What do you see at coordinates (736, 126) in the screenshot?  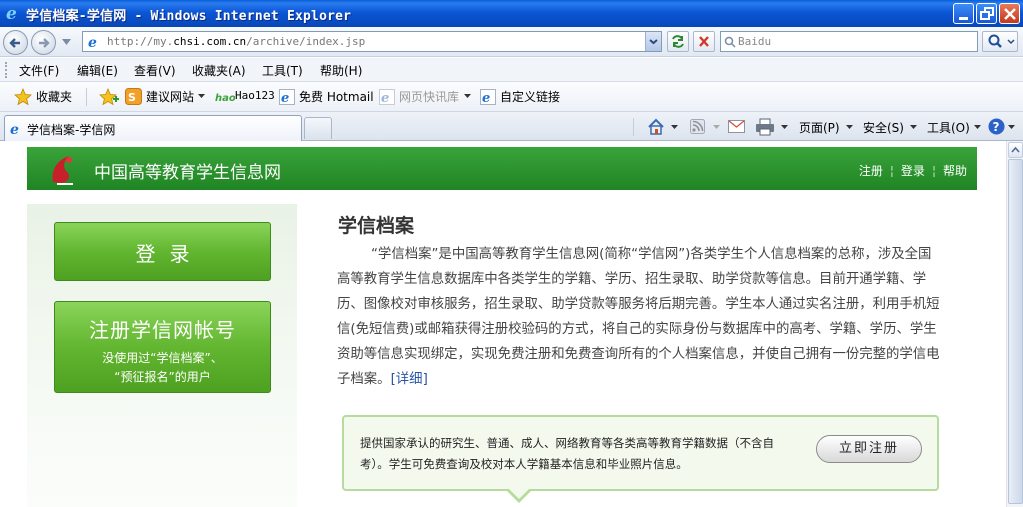 I see `read-mail-icon` at bounding box center [736, 126].